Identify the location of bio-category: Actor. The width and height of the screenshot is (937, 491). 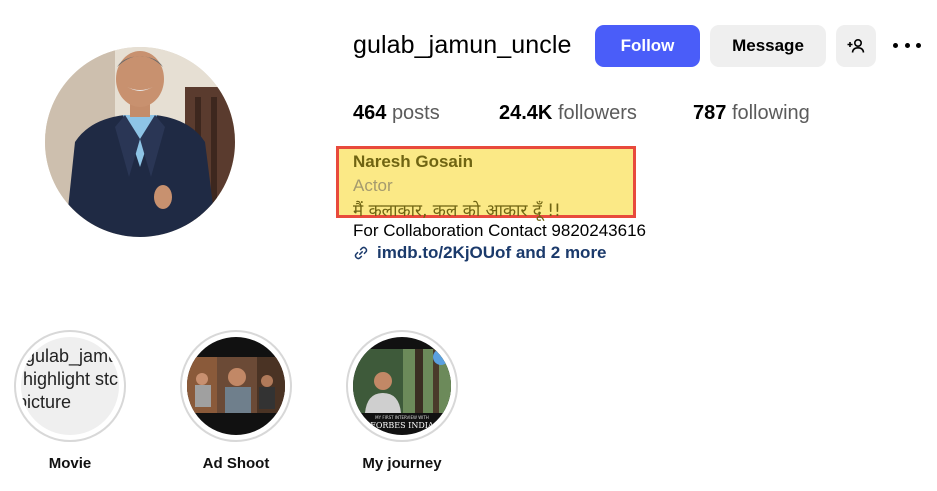
(373, 185).